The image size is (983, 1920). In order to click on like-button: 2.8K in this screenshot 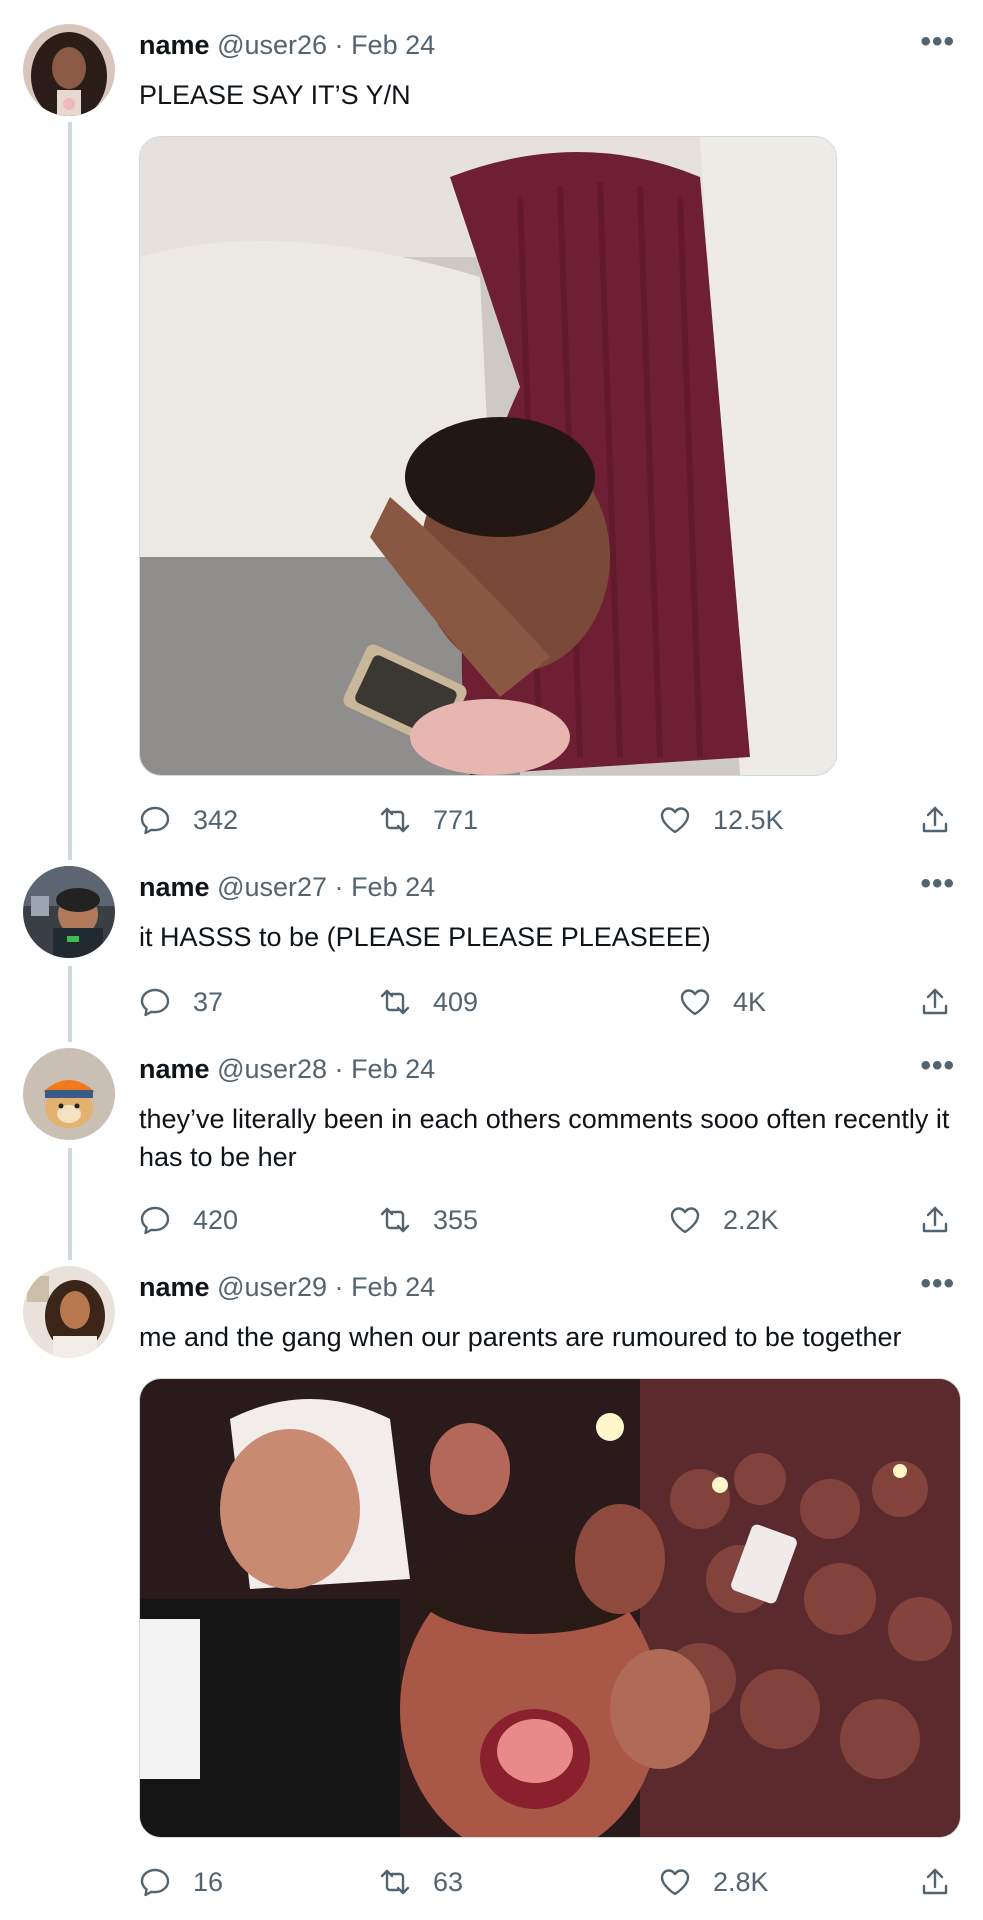, I will do `click(714, 1882)`.